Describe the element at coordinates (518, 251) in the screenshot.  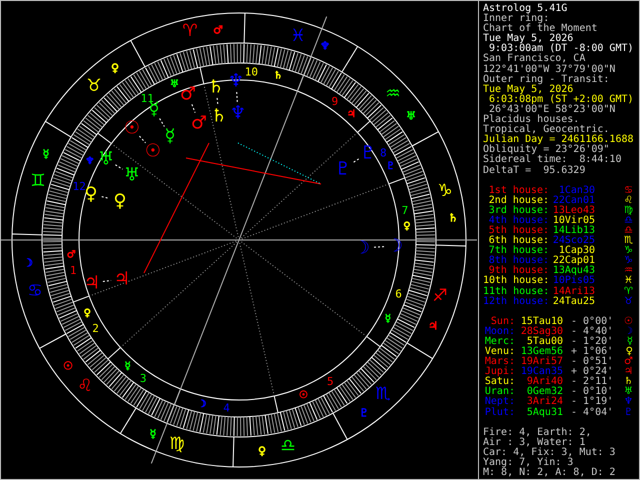
I see `house-label: 7th house:` at that location.